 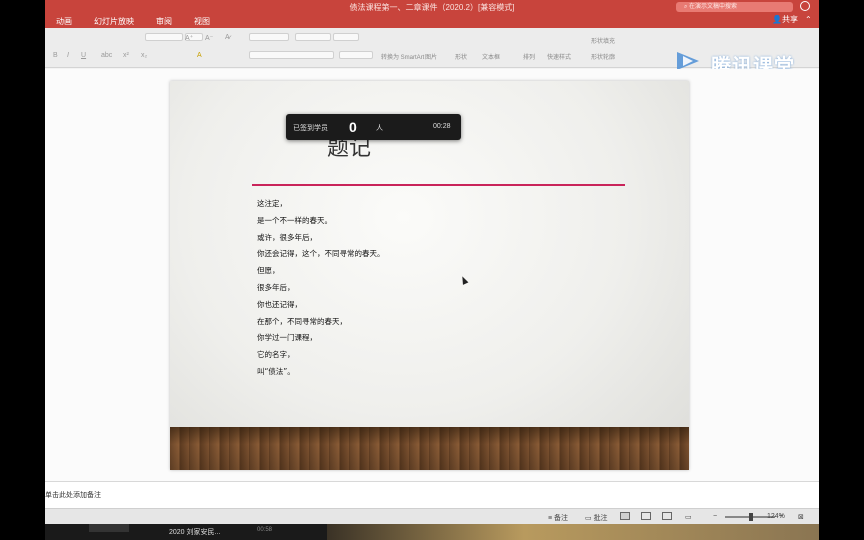 I want to click on background-photo, so click(x=573, y=532).